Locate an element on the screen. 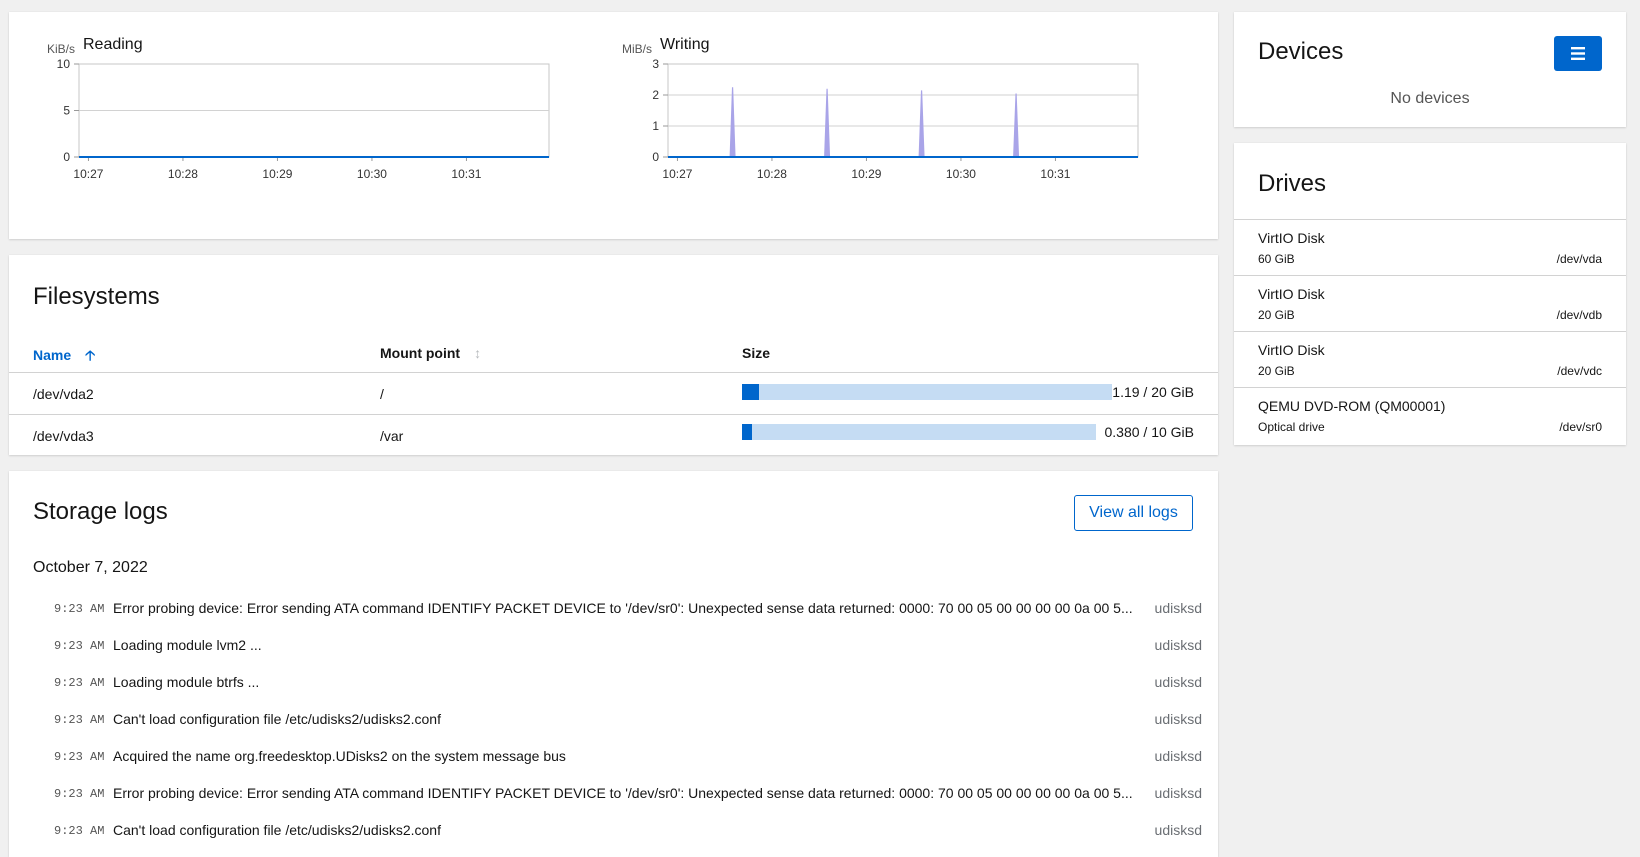  bars-icon is located at coordinates (1578, 53).